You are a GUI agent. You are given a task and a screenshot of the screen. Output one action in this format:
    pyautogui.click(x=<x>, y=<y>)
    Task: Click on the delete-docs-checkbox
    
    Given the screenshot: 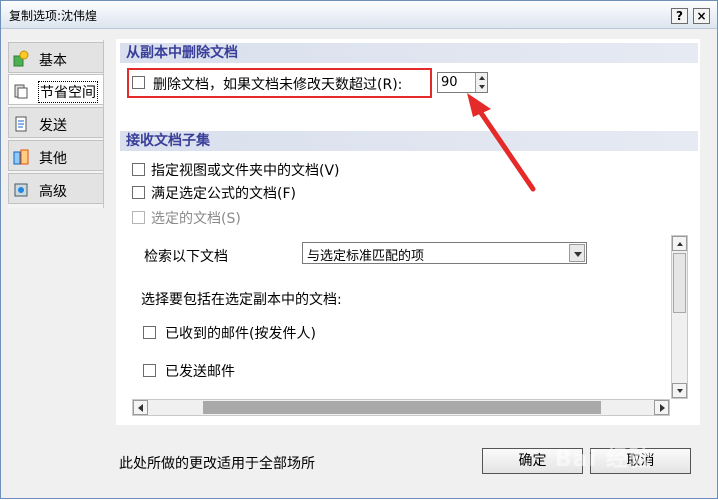 What is the action you would take?
    pyautogui.click(x=138, y=82)
    